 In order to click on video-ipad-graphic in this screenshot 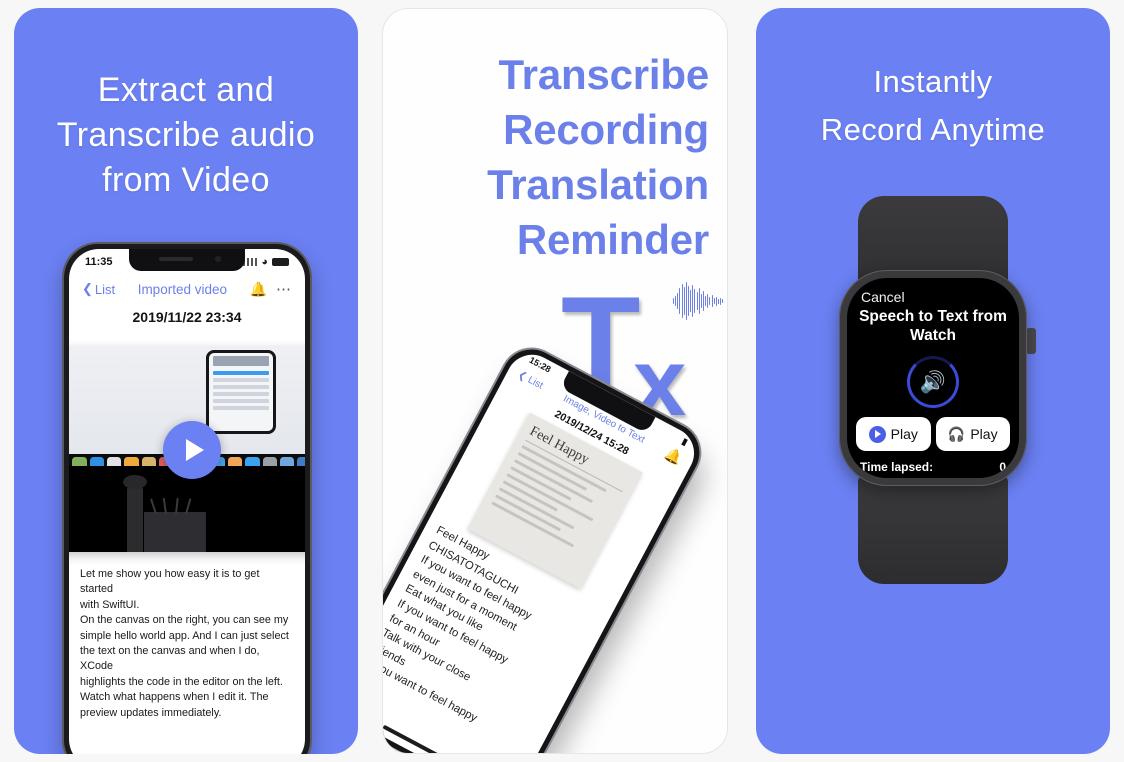, I will do `click(241, 392)`.